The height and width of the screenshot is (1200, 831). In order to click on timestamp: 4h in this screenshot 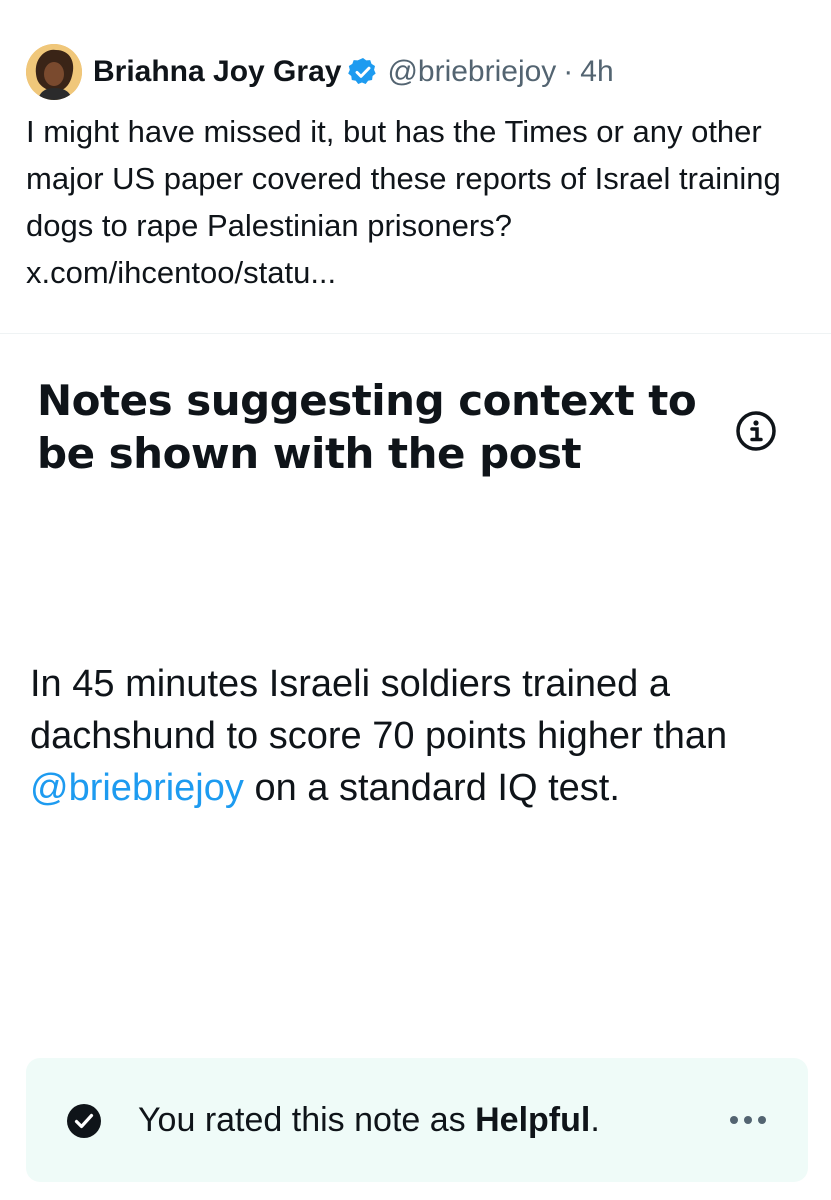, I will do `click(596, 72)`.